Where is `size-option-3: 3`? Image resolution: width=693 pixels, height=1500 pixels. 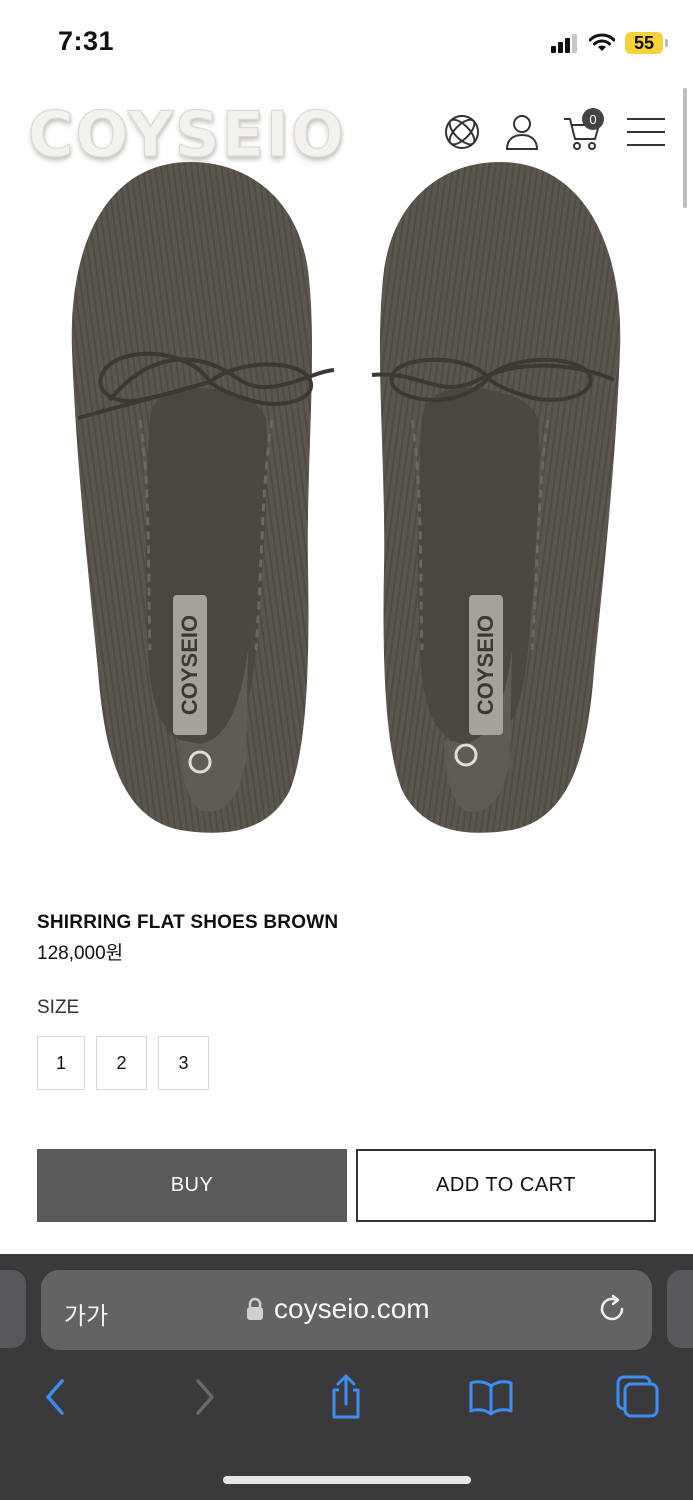
size-option-3: 3 is located at coordinates (183, 1063).